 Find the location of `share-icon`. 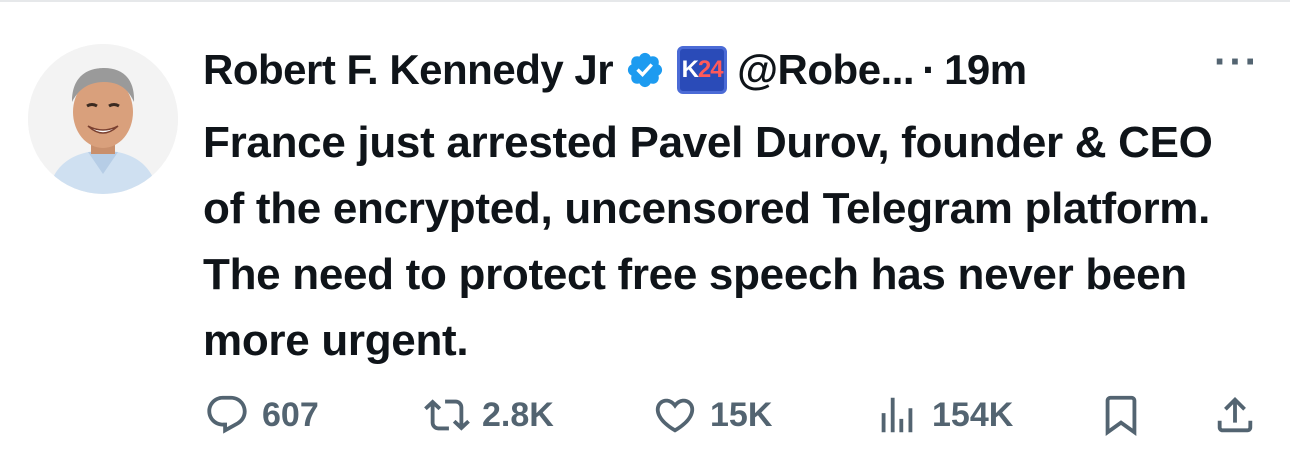

share-icon is located at coordinates (1235, 414).